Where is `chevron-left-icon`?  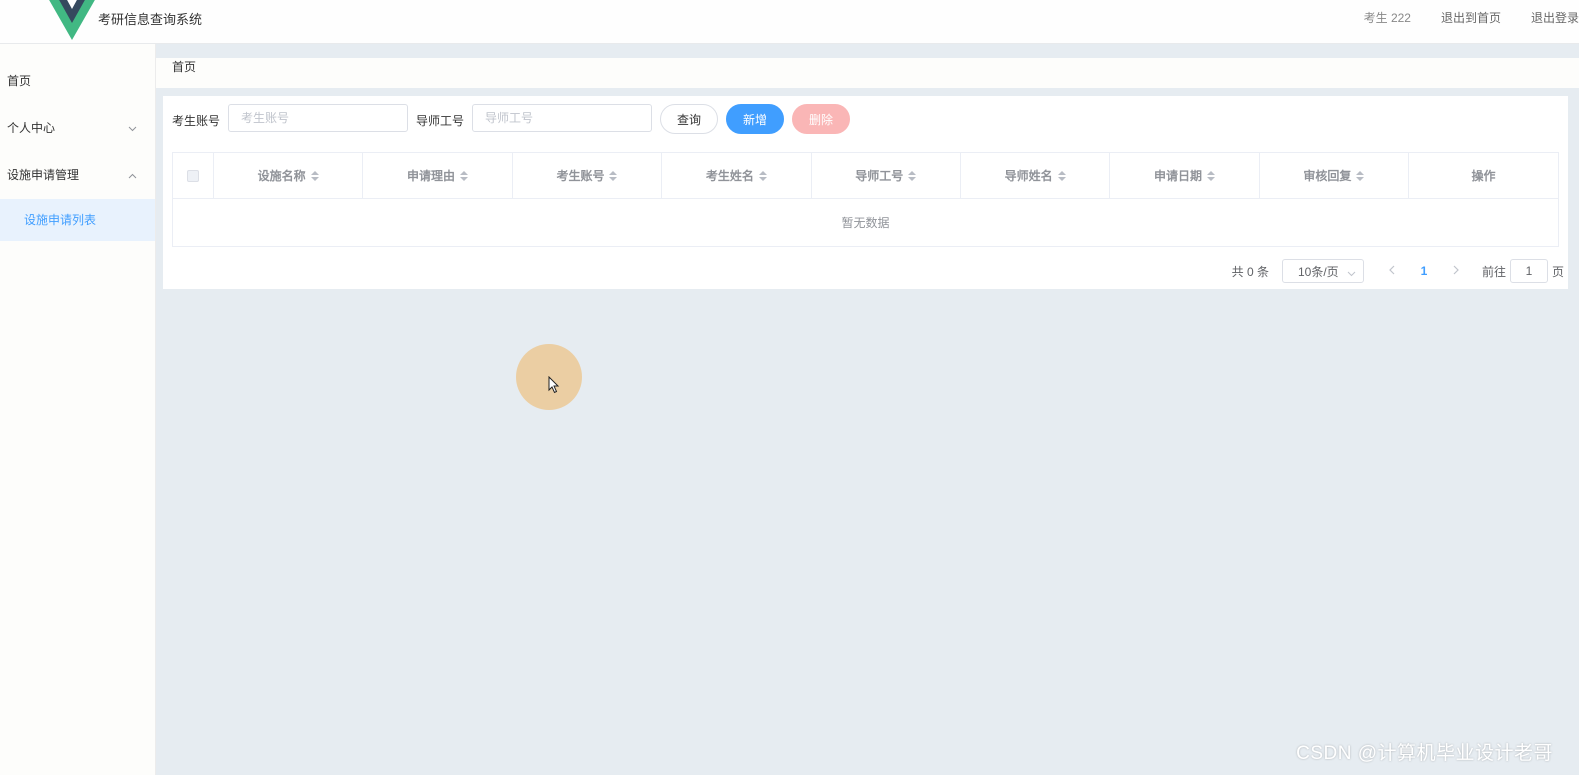 chevron-left-icon is located at coordinates (1392, 270).